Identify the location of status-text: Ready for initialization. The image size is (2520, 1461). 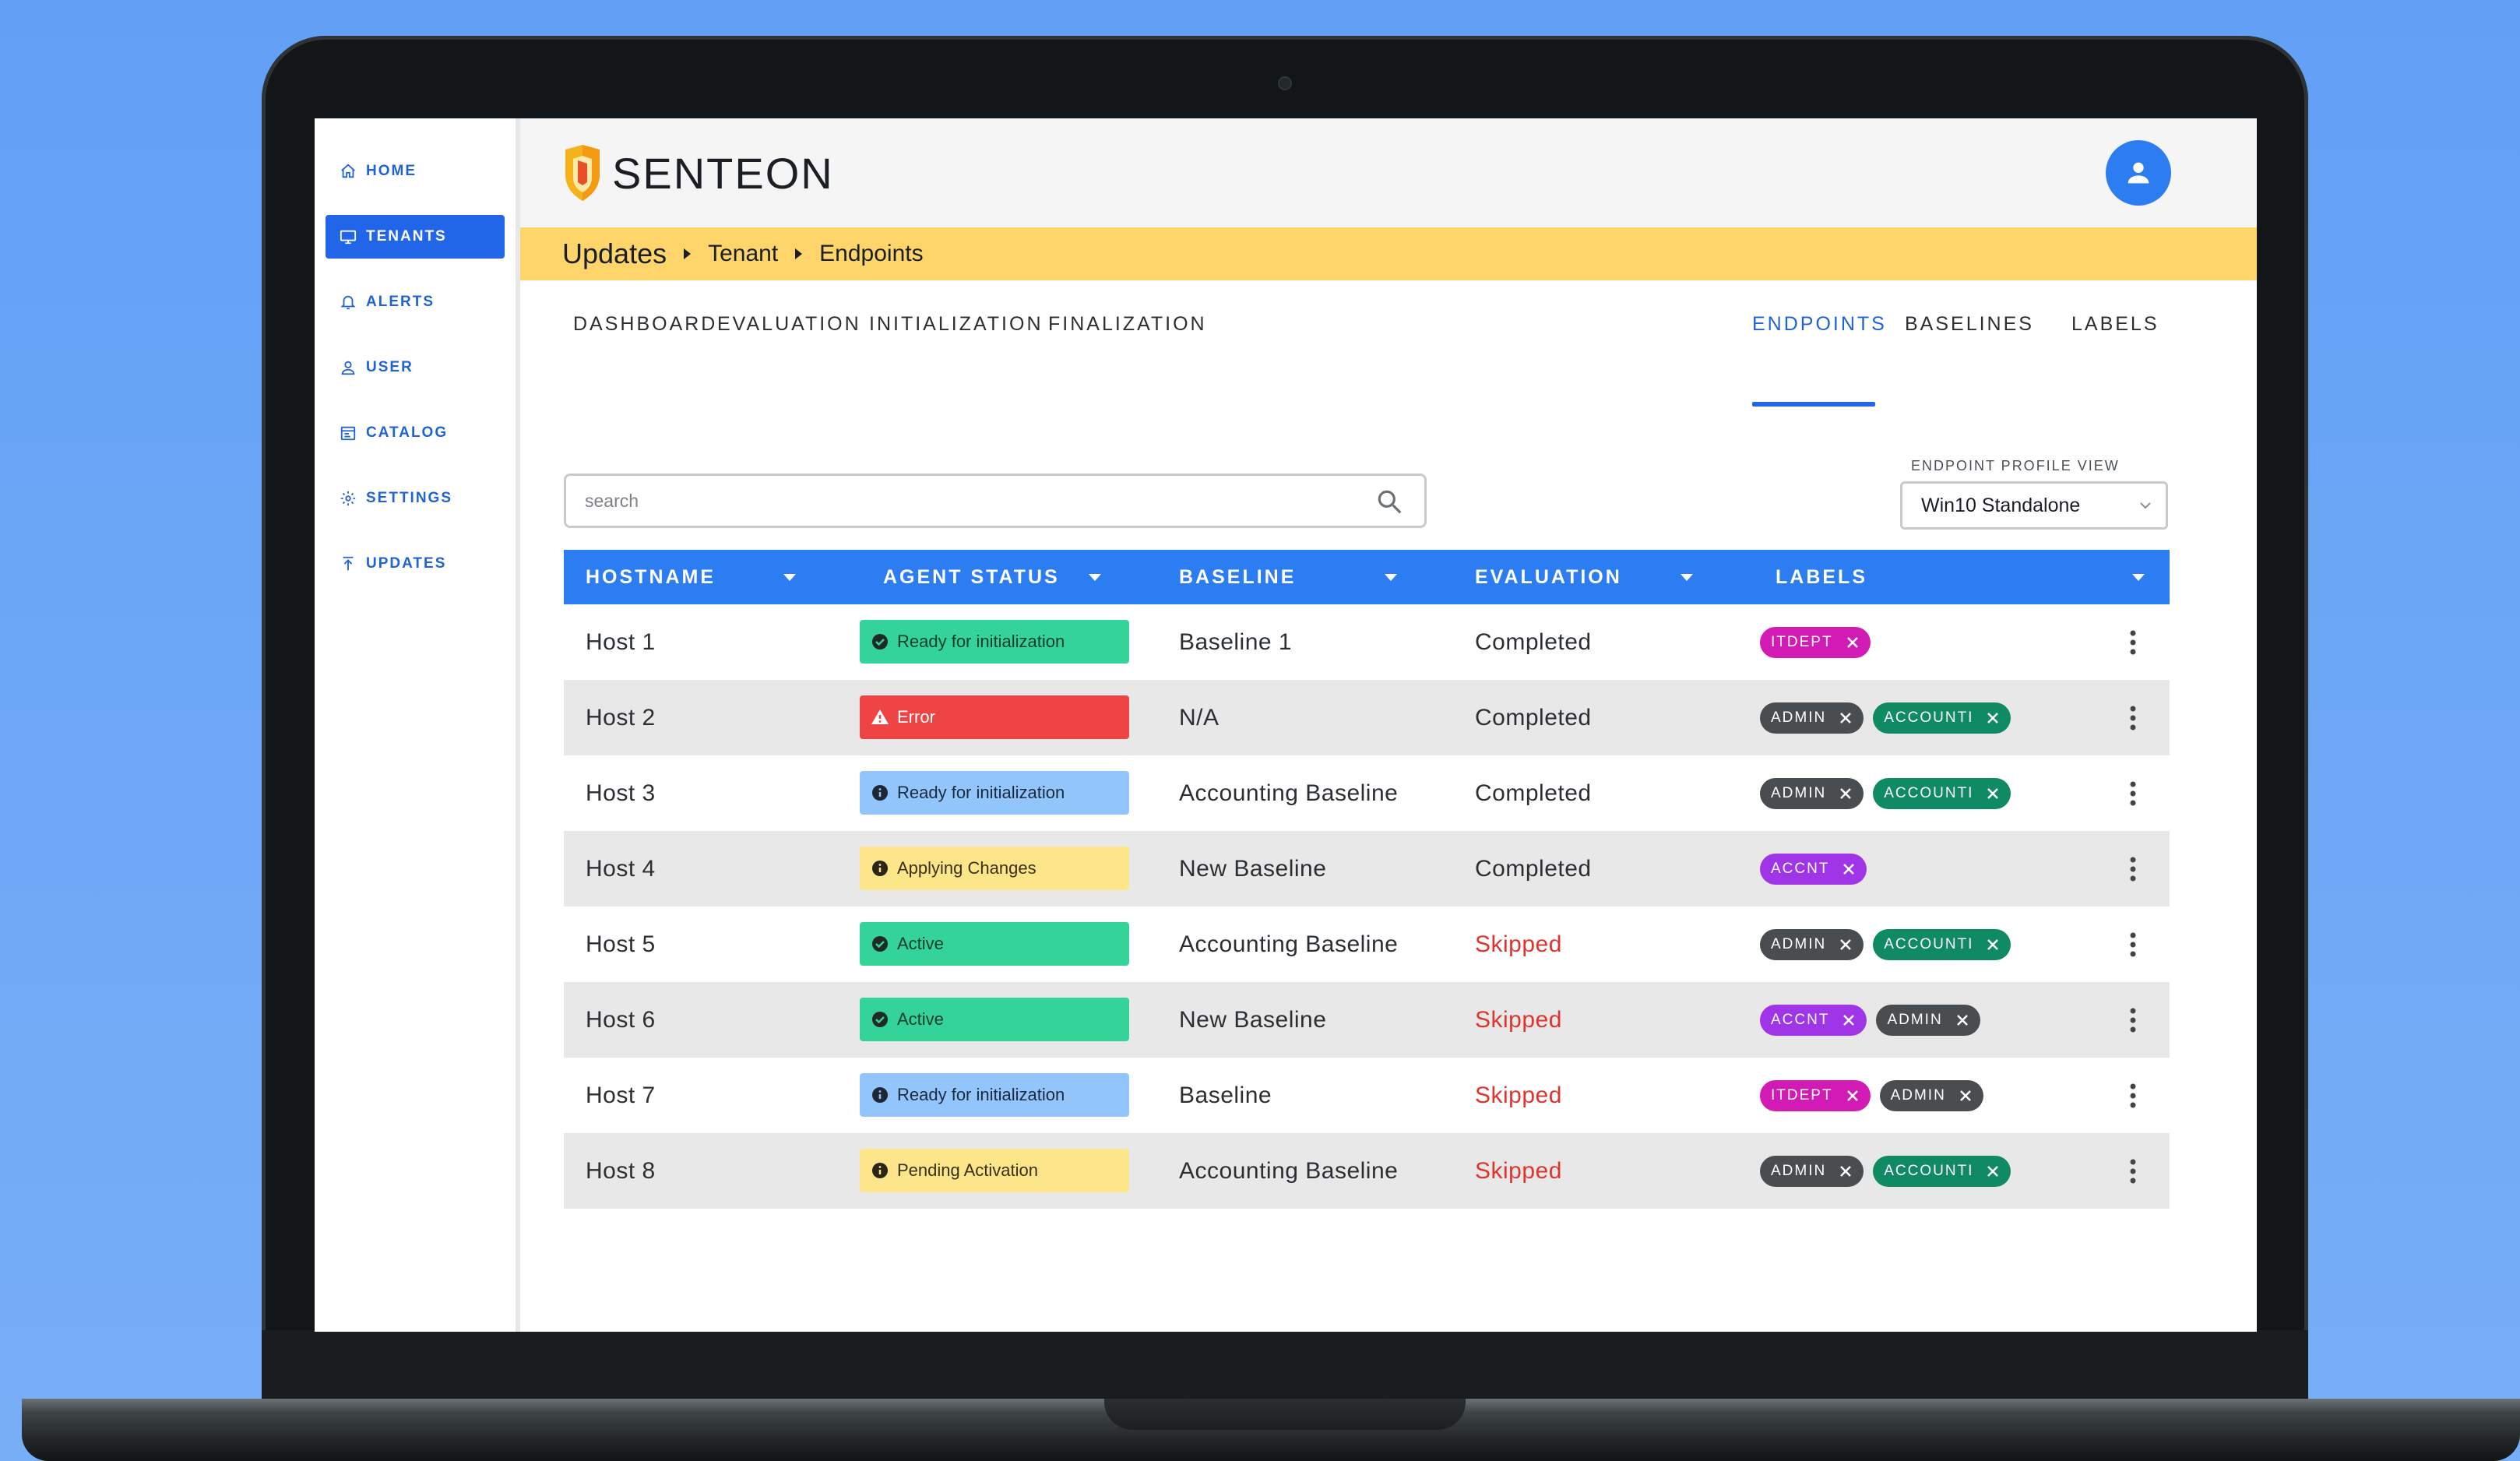
(981, 792).